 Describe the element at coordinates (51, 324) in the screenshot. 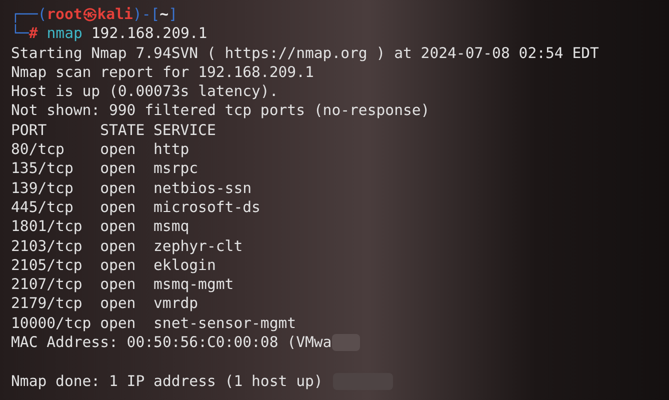

I see `port-cell-text: 10000/tcp` at that location.